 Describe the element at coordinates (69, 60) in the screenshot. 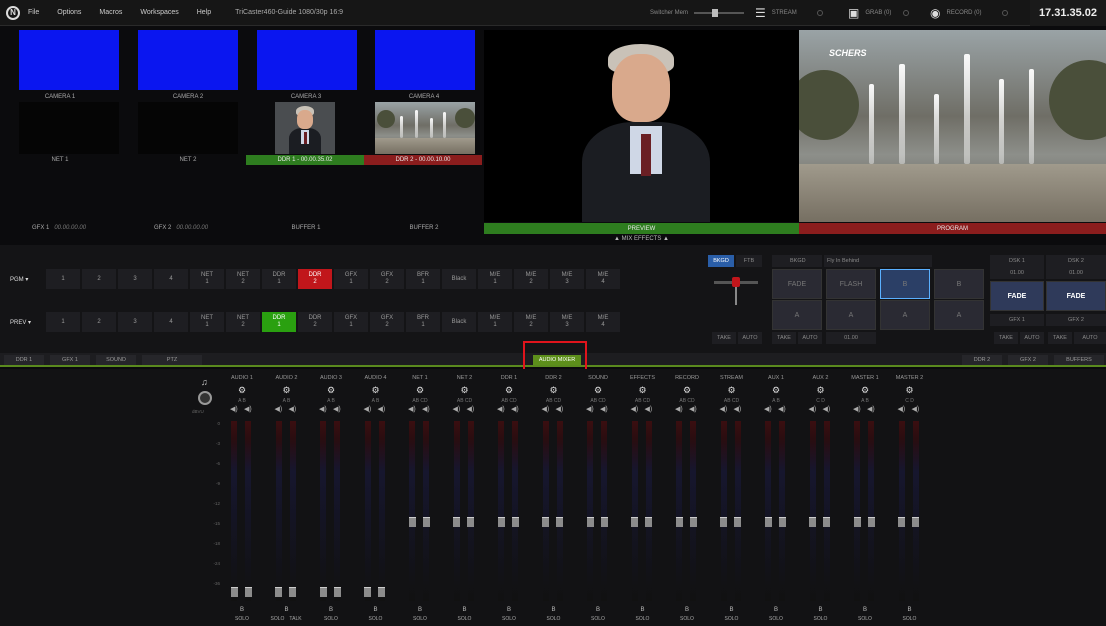

I see `camera-1-monitor` at that location.